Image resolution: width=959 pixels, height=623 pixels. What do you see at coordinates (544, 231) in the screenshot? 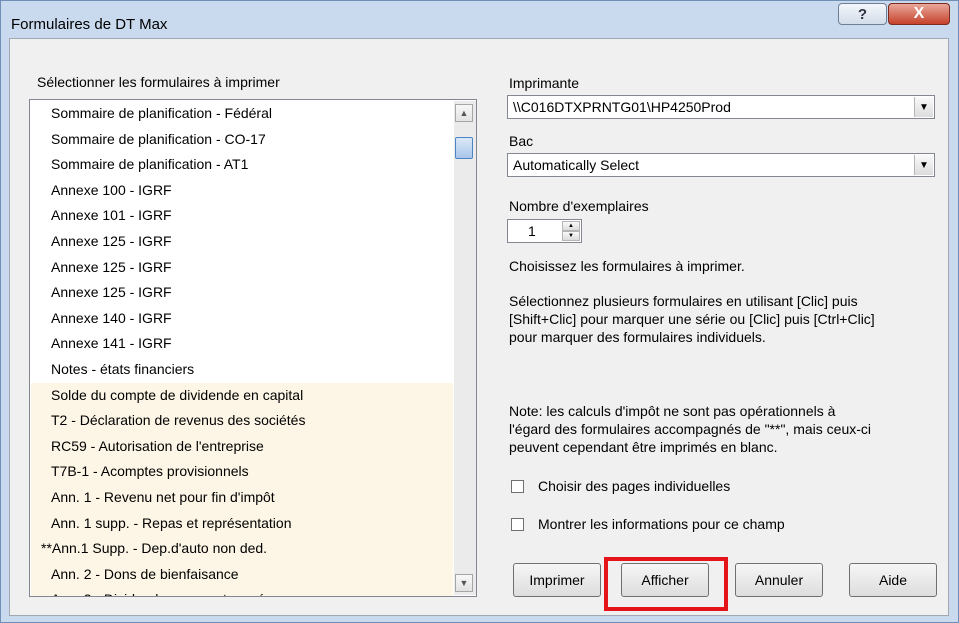
I see `copies-stepper: 1 ▲ ▼` at bounding box center [544, 231].